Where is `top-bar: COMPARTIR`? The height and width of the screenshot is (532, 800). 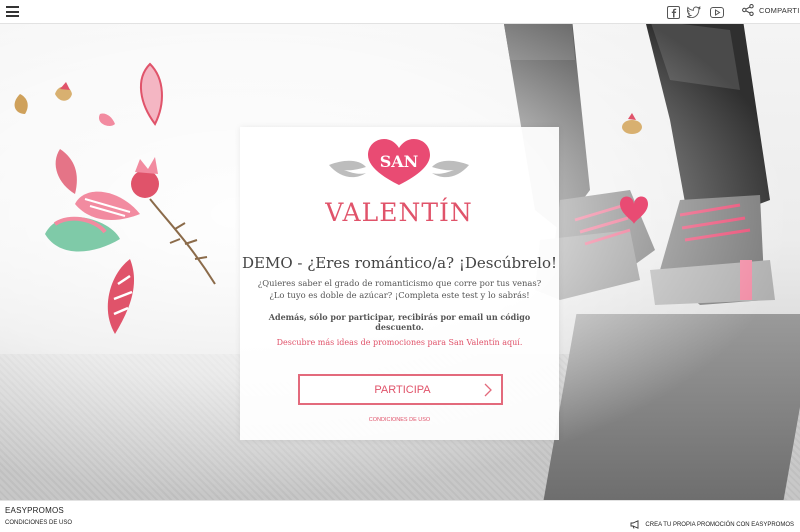 top-bar: COMPARTIR is located at coordinates (400, 12).